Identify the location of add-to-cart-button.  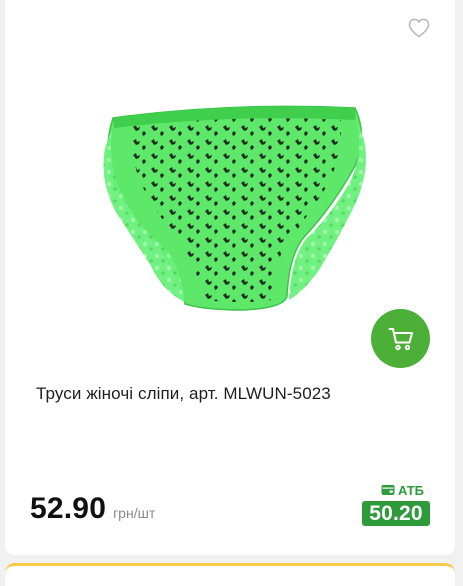
(400, 338).